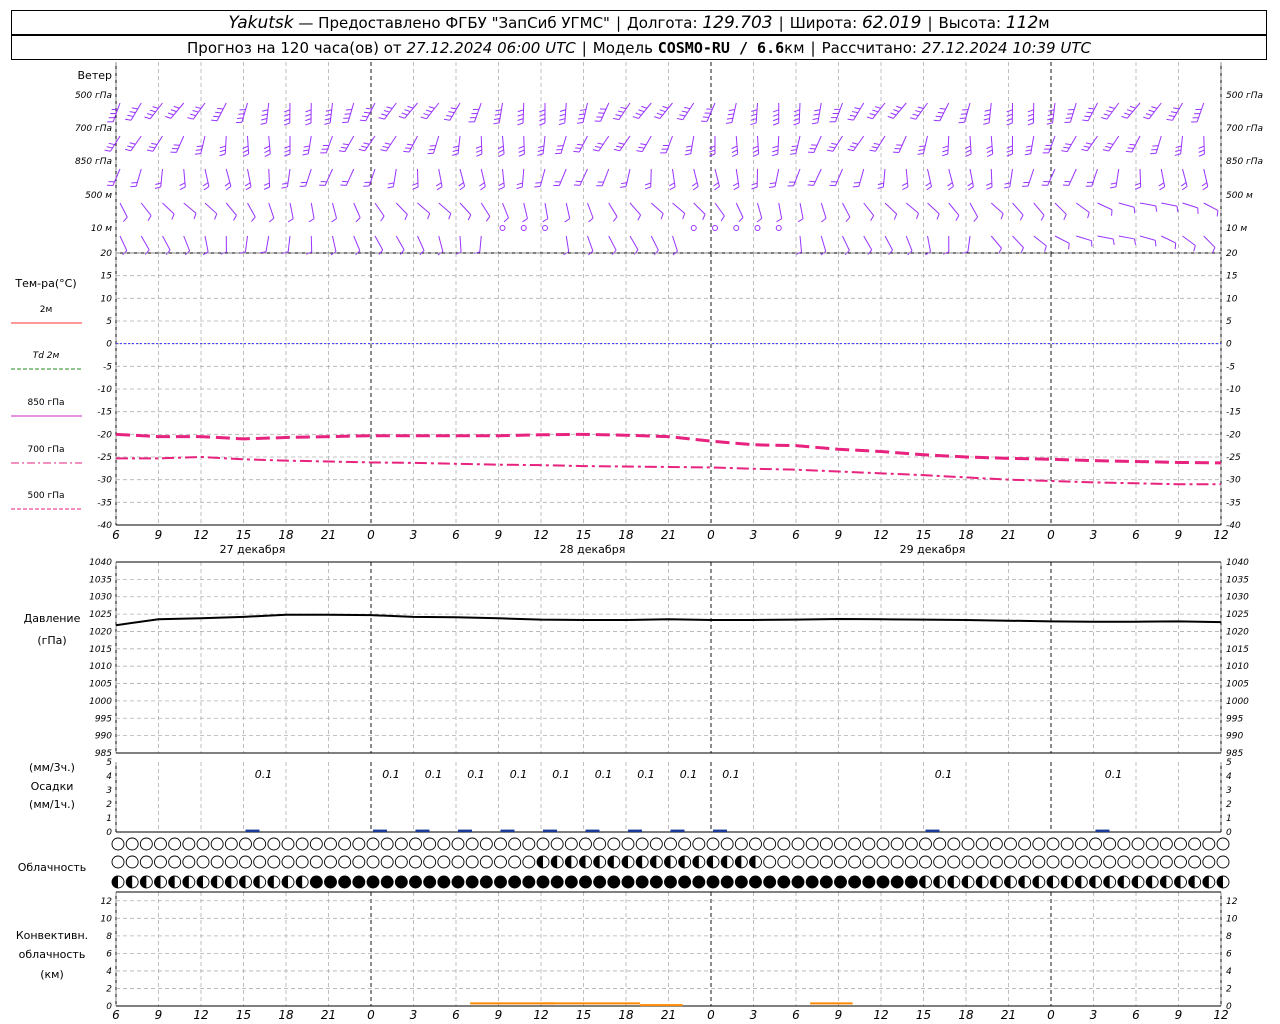 The height and width of the screenshot is (1024, 1280). I want to click on precip-value-label: 0.1, so click(944, 774).